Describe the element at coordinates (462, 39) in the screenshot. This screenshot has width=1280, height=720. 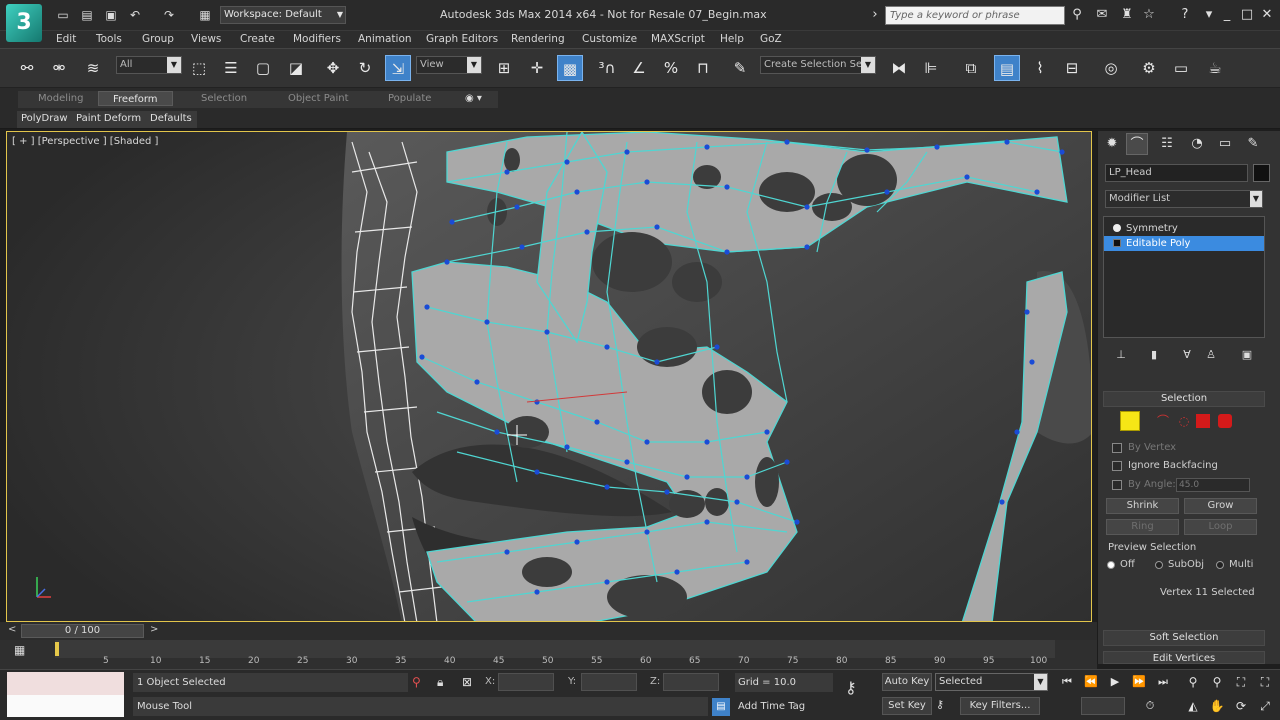
I see `menu-graph-editors: Graph Editors` at that location.